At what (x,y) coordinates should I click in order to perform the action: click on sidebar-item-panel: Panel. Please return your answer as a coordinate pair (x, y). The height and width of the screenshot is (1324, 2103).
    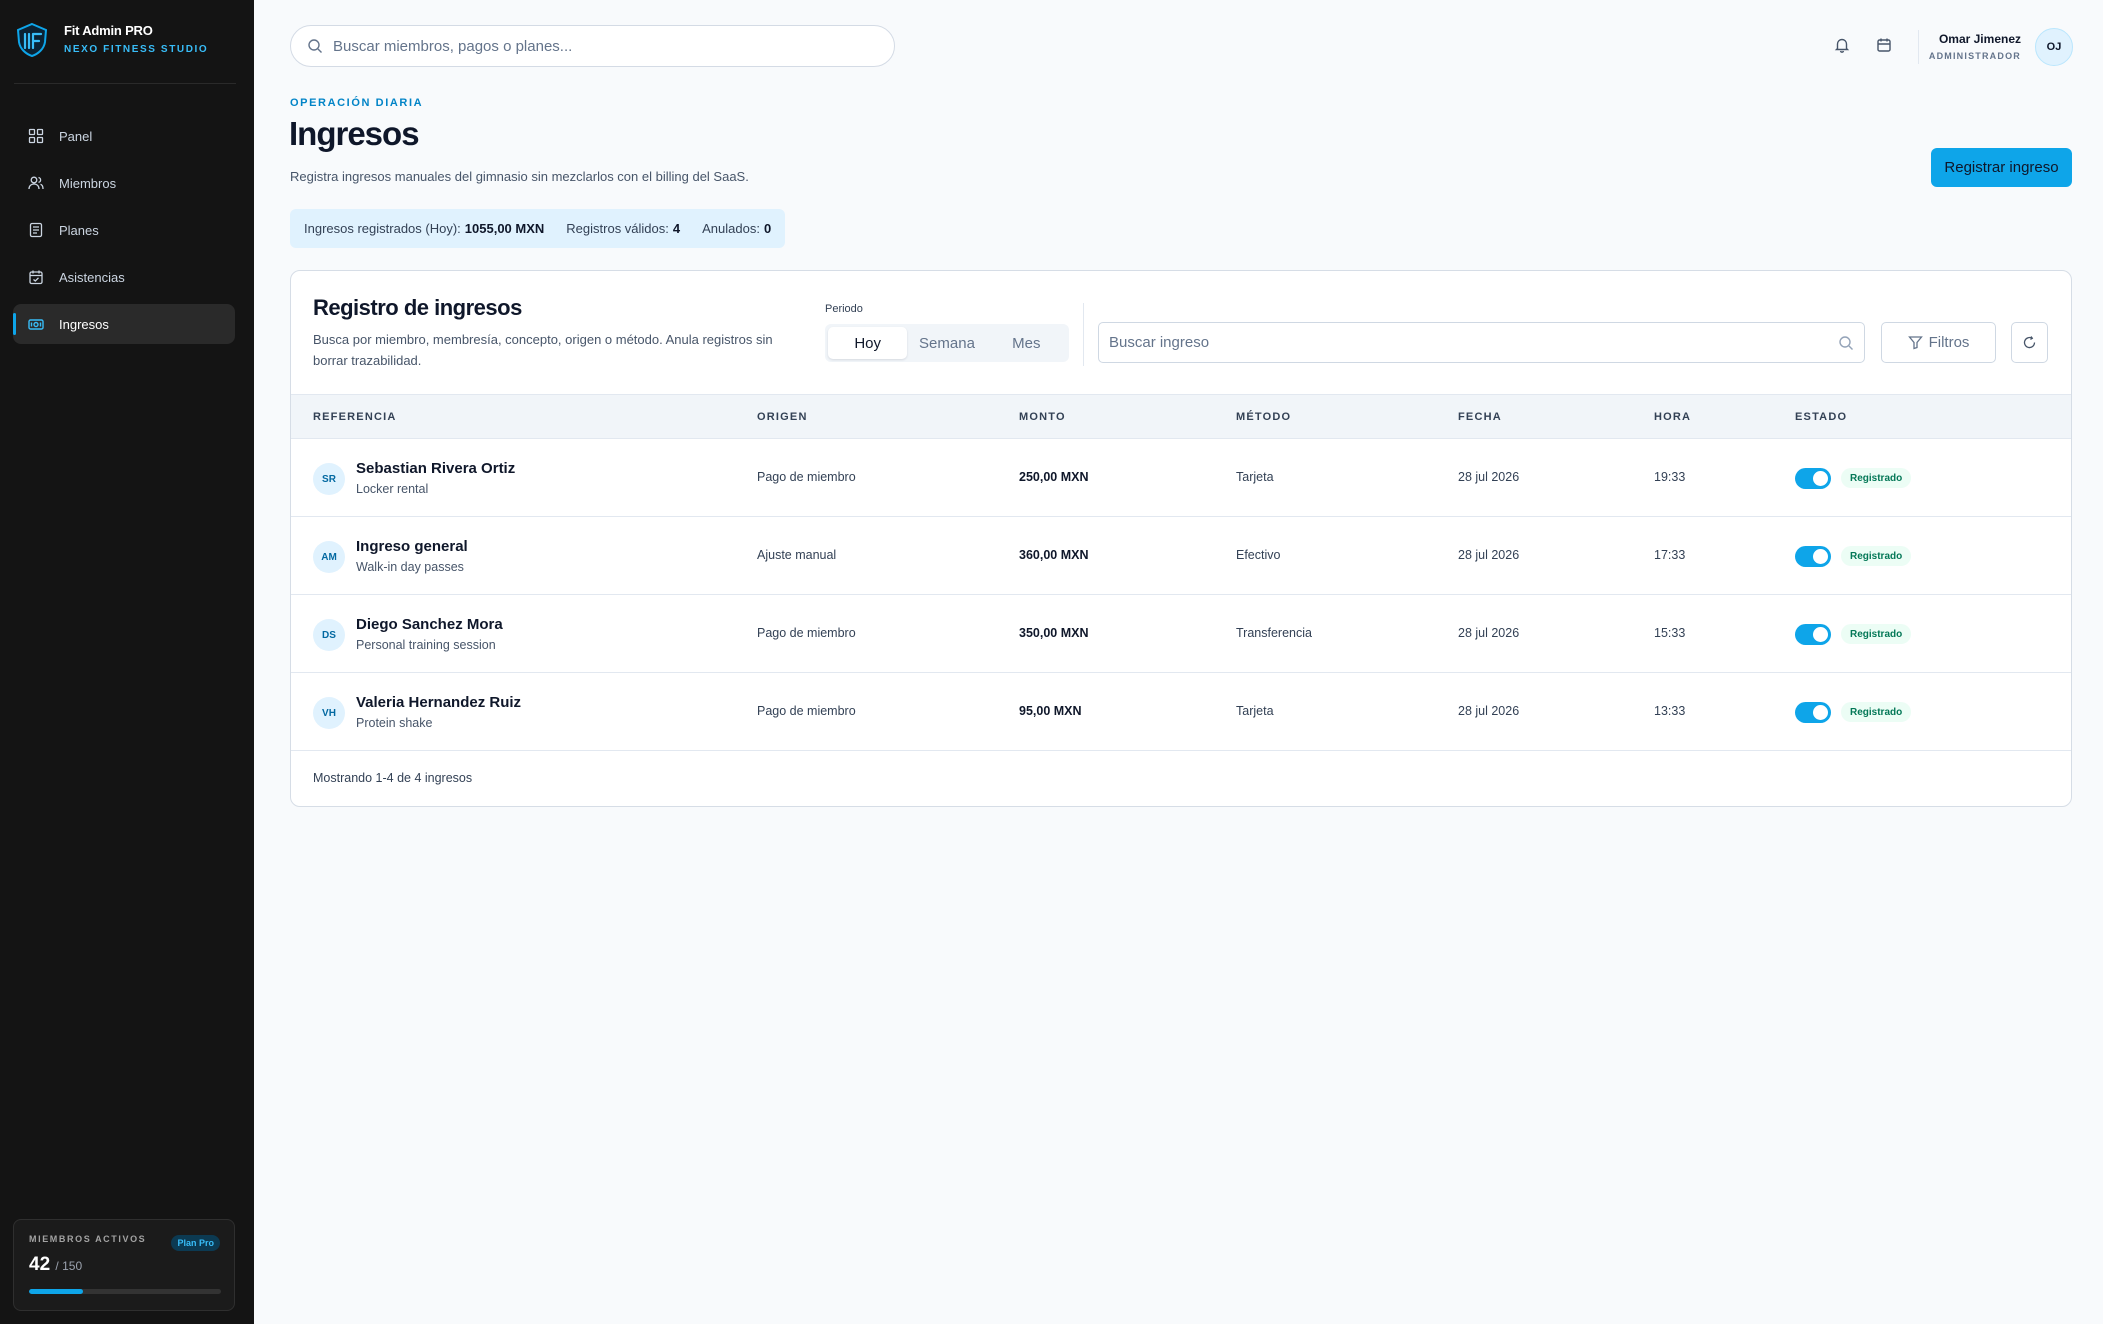
    Looking at the image, I should click on (124, 136).